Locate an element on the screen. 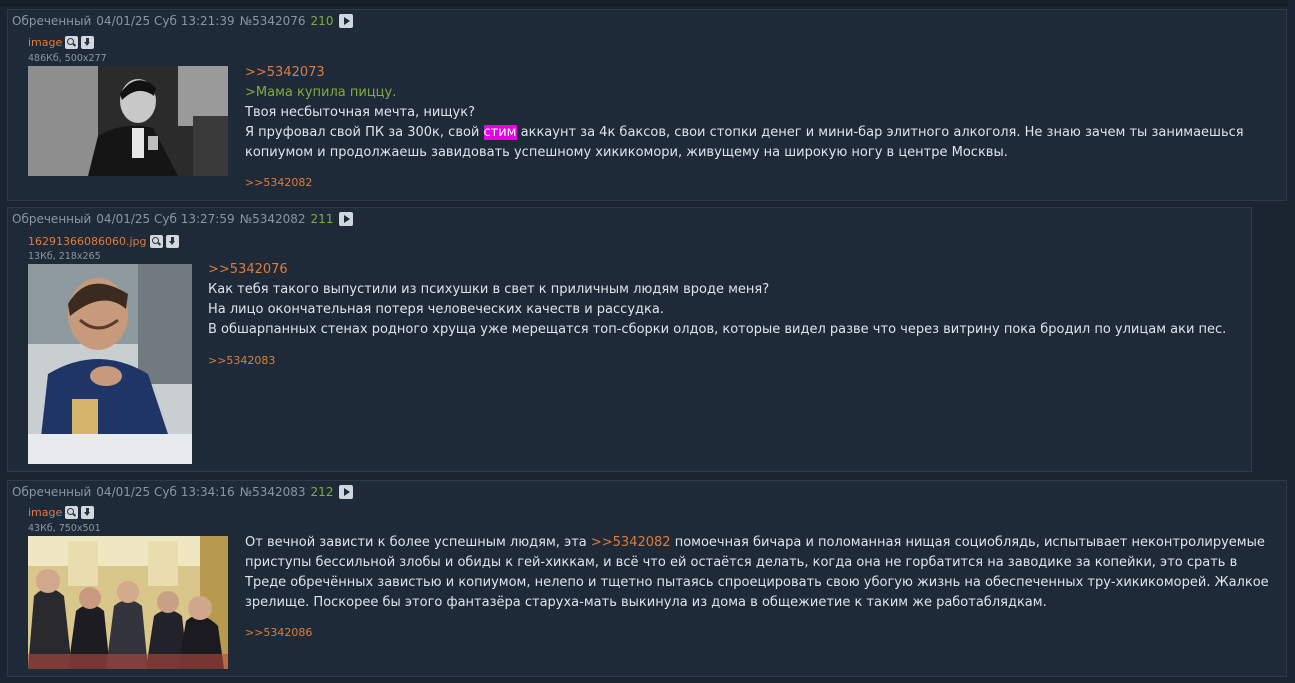 The height and width of the screenshot is (683, 1295). file-meta: 13Кб, 218x265 is located at coordinates (64, 256).